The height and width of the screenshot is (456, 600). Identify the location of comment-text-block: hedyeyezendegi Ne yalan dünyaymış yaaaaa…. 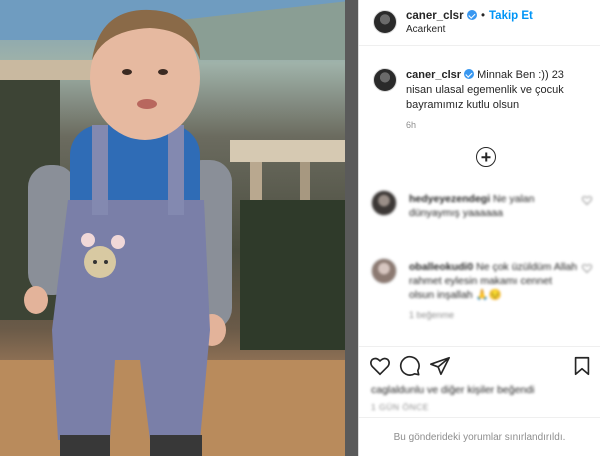
(494, 206).